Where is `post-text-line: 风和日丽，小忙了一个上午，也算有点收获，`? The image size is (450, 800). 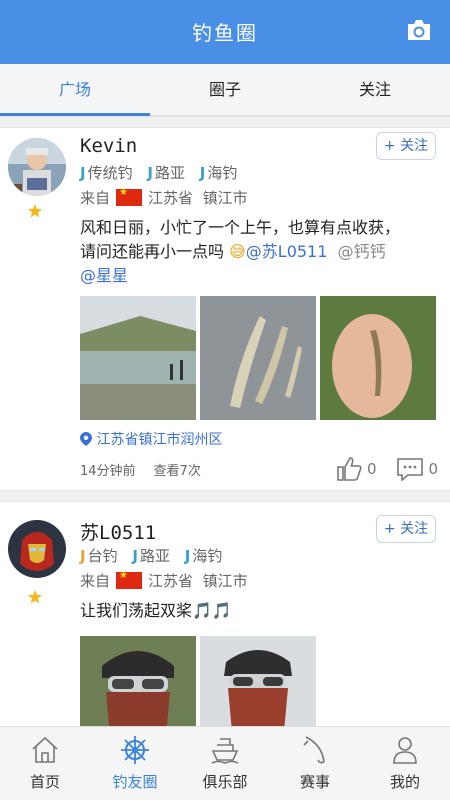
post-text-line: 风和日丽，小忙了一个上午，也算有点收获， is located at coordinates (240, 227).